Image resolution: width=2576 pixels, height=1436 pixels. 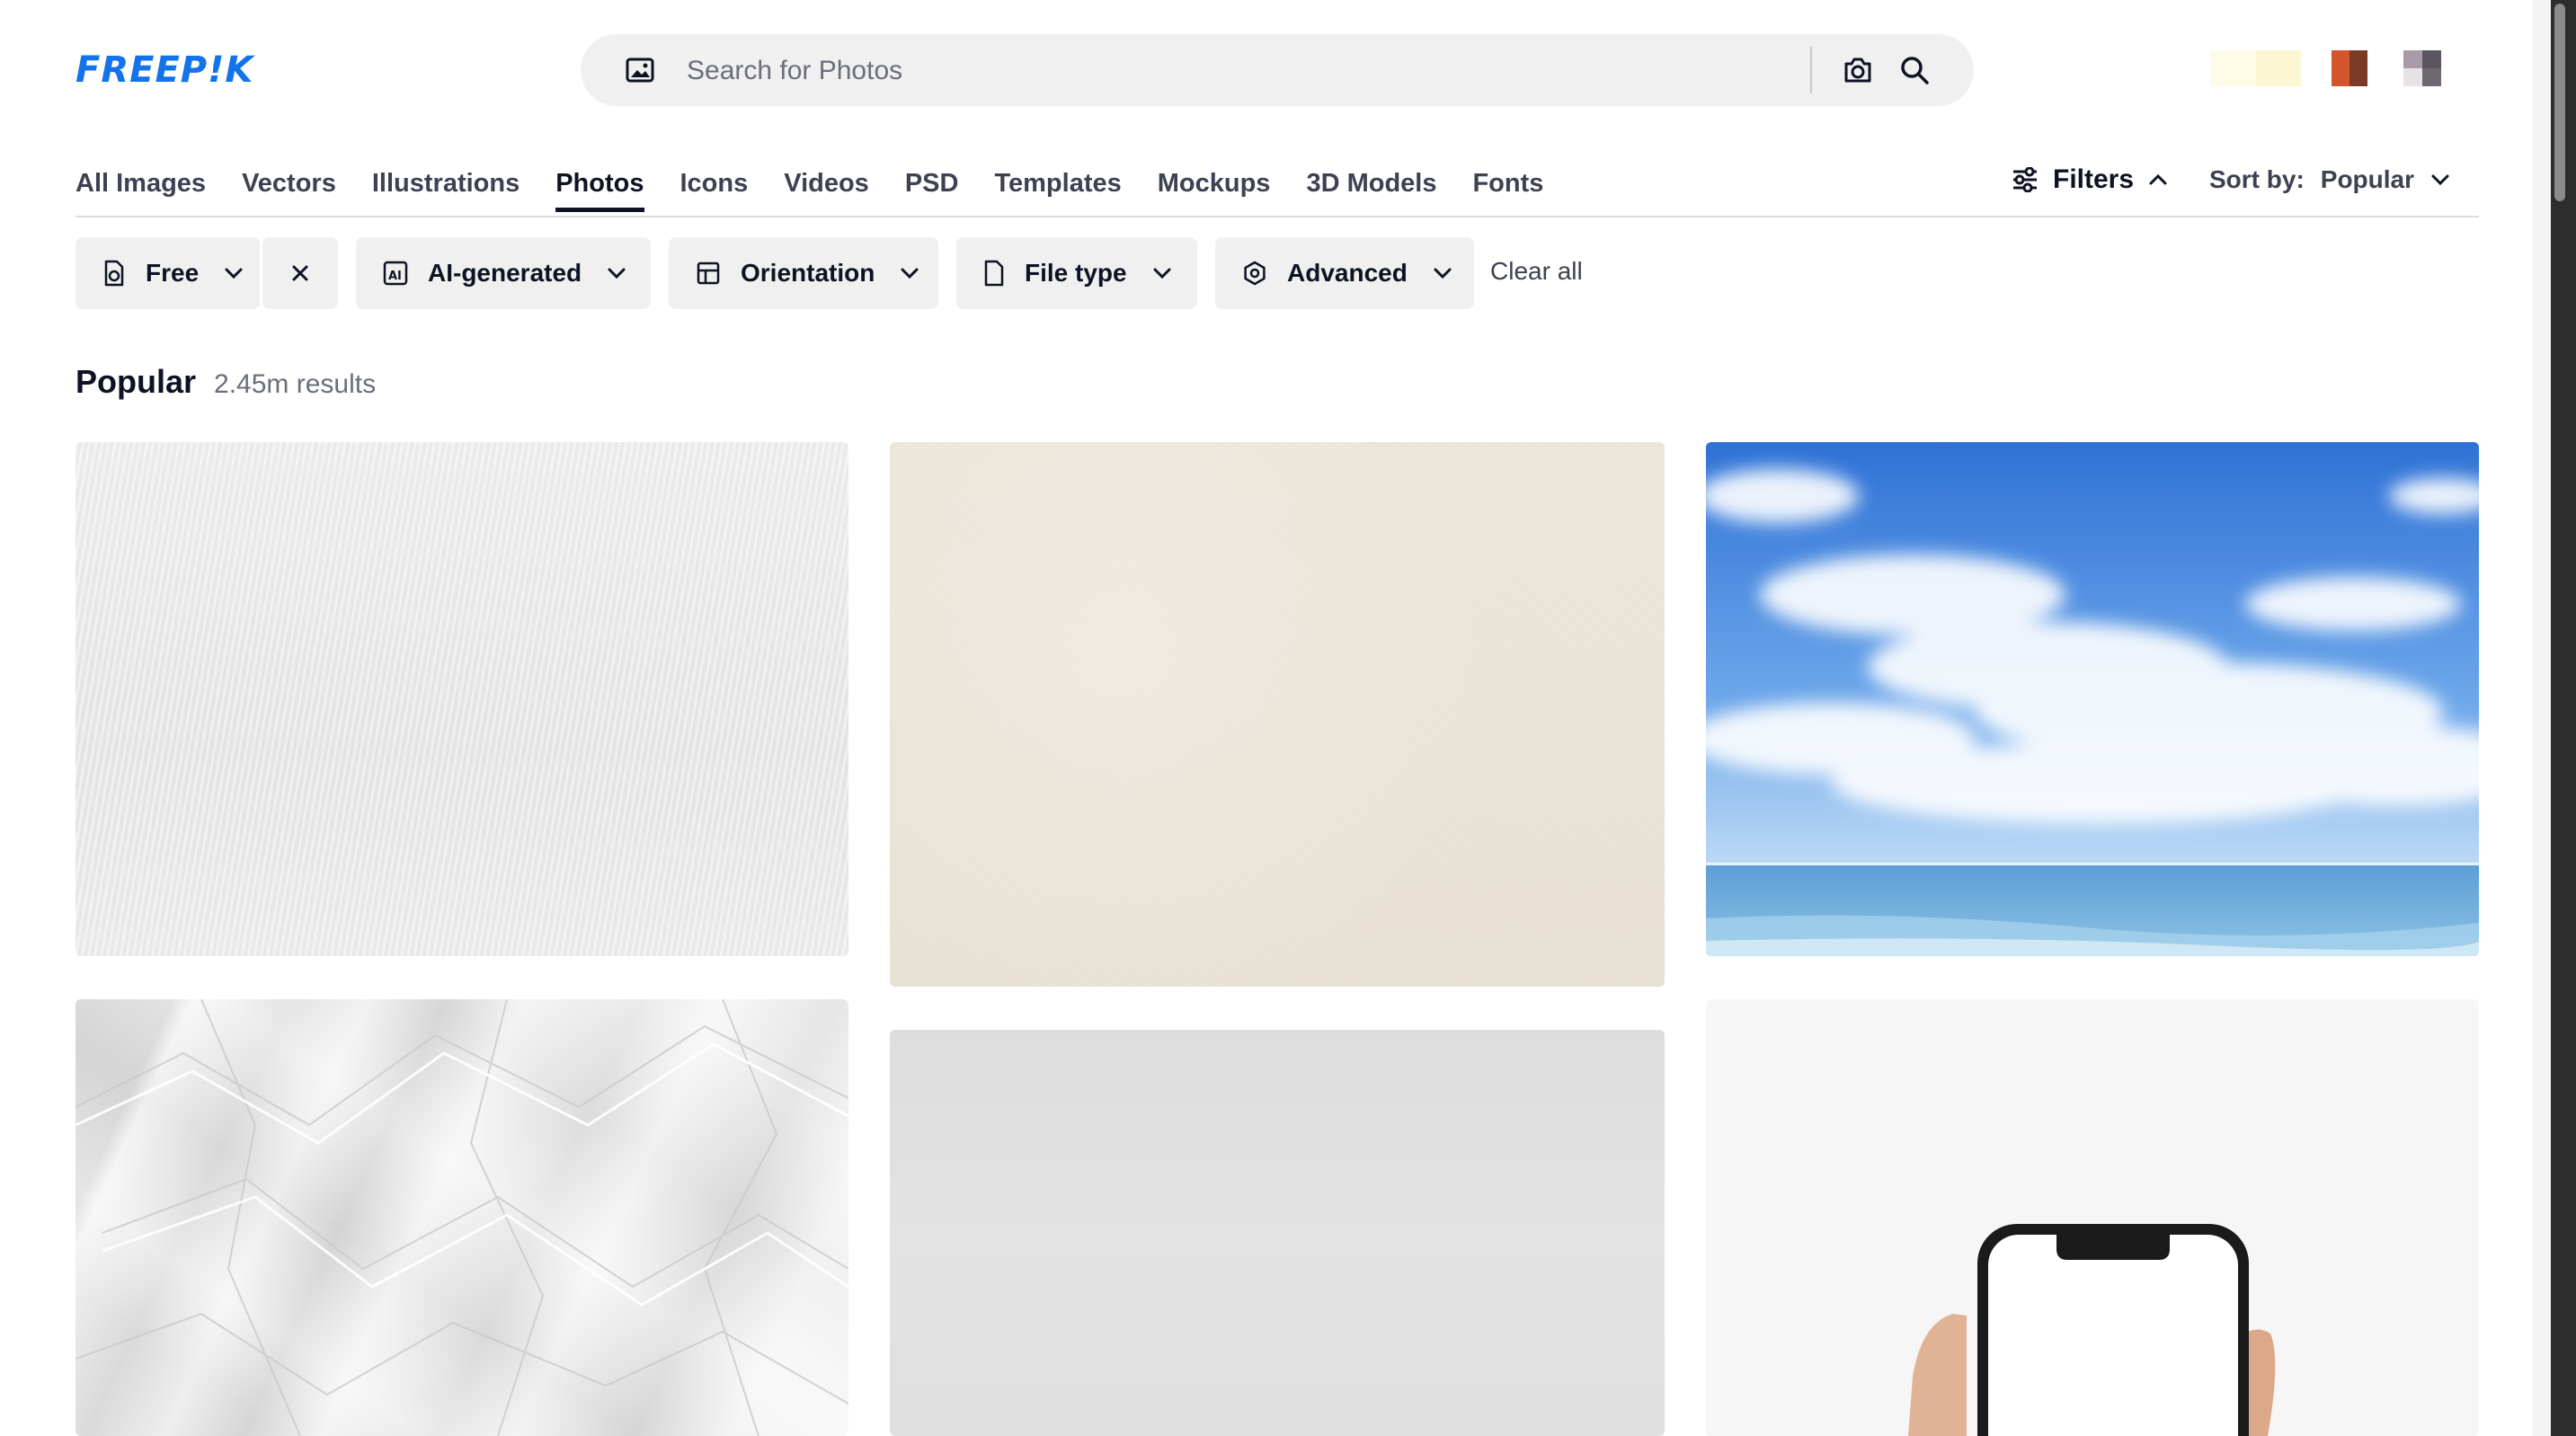 What do you see at coordinates (1915, 70) in the screenshot?
I see `search-icon` at bounding box center [1915, 70].